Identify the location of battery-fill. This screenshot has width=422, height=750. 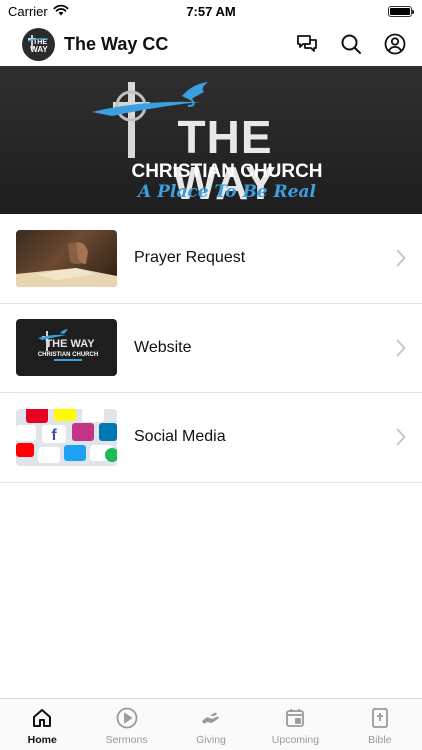
(400, 11).